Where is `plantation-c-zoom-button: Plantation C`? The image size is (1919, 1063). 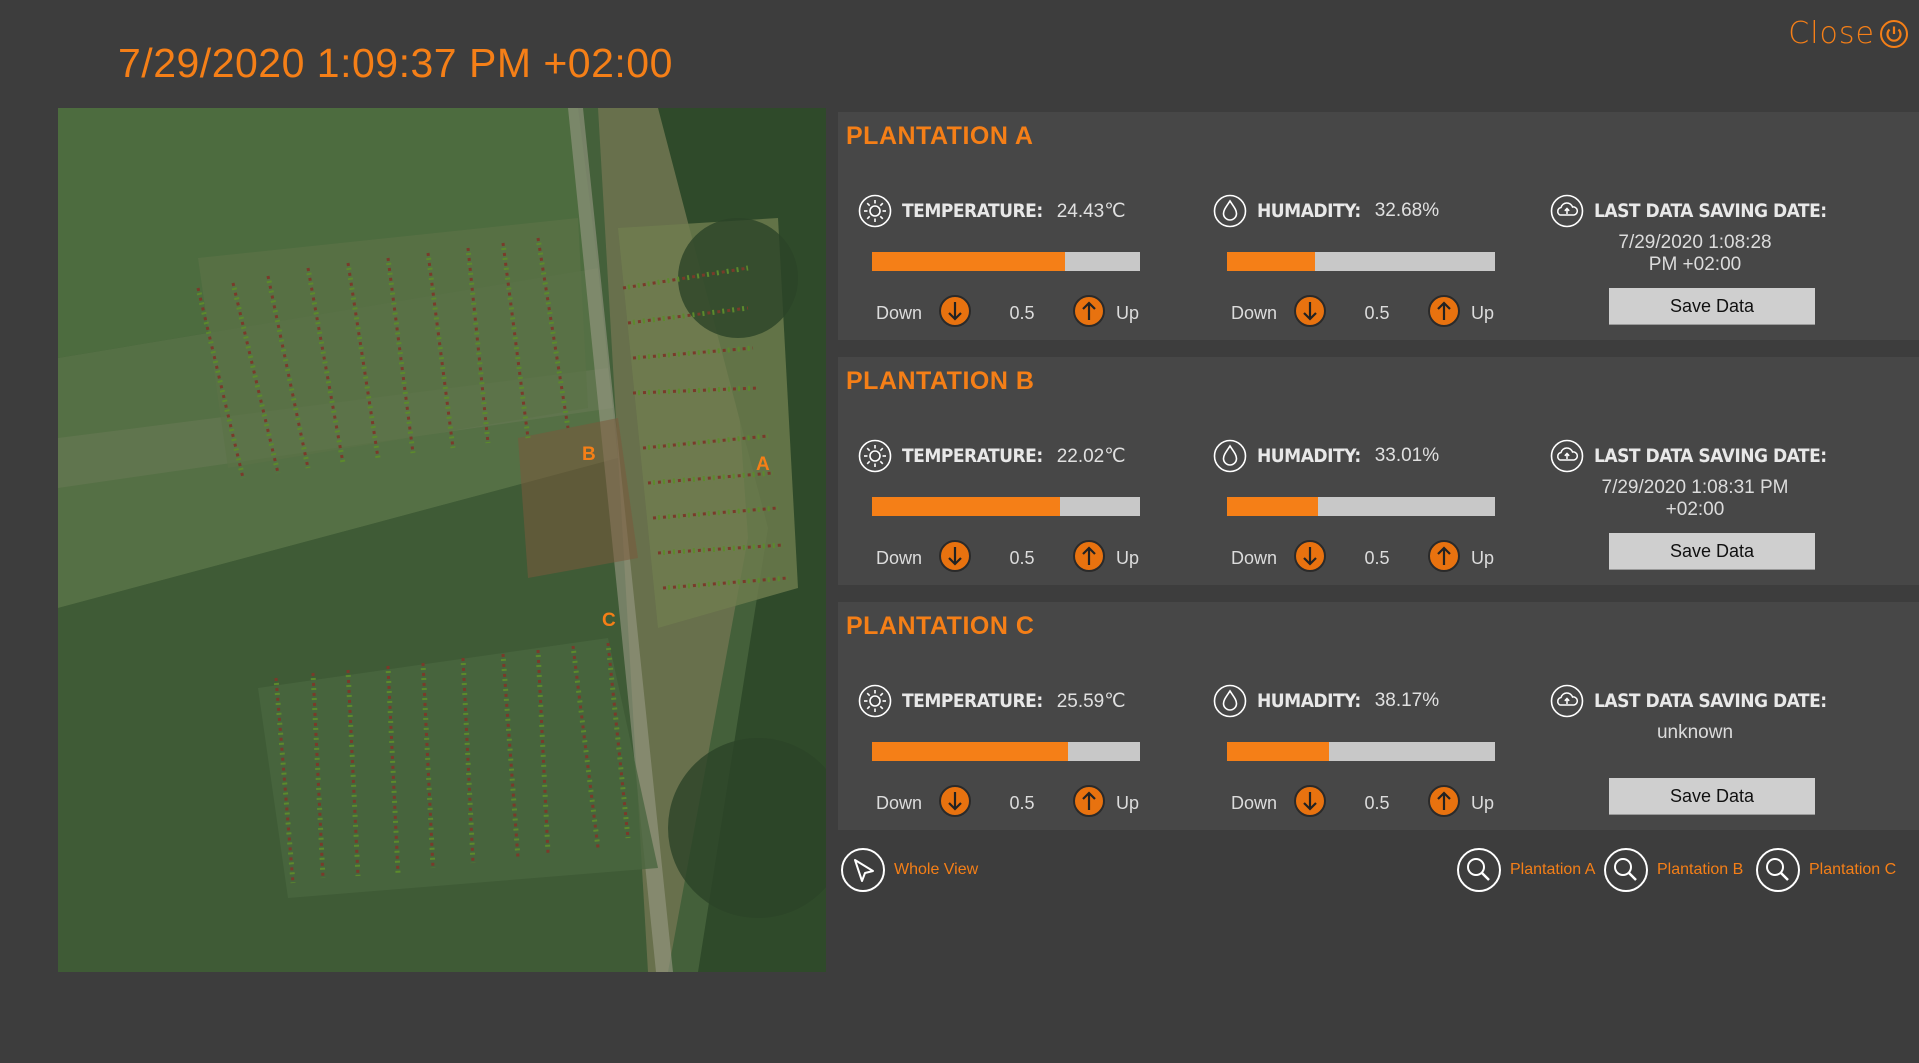 plantation-c-zoom-button: Plantation C is located at coordinates (1825, 870).